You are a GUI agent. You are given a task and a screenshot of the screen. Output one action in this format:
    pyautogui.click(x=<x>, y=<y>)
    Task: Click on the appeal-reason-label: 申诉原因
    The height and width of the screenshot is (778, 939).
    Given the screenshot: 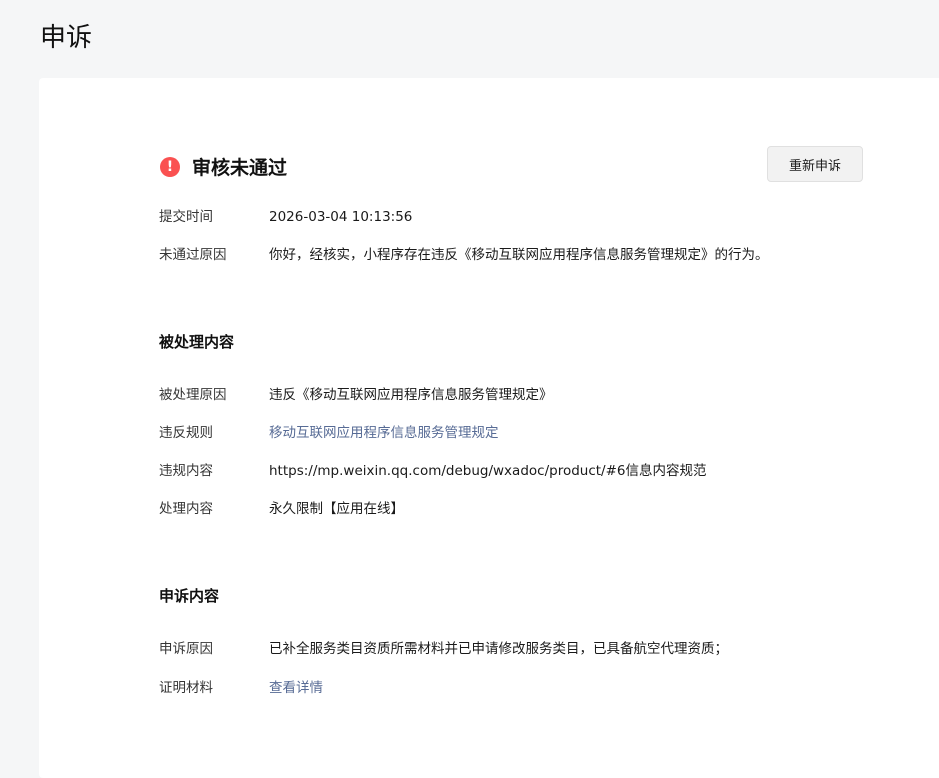 What is the action you would take?
    pyautogui.click(x=186, y=649)
    